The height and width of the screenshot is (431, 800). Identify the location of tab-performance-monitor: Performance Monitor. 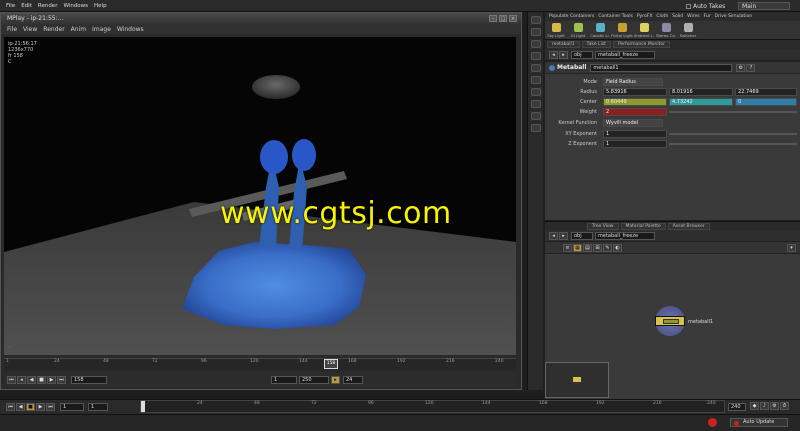
(641, 44).